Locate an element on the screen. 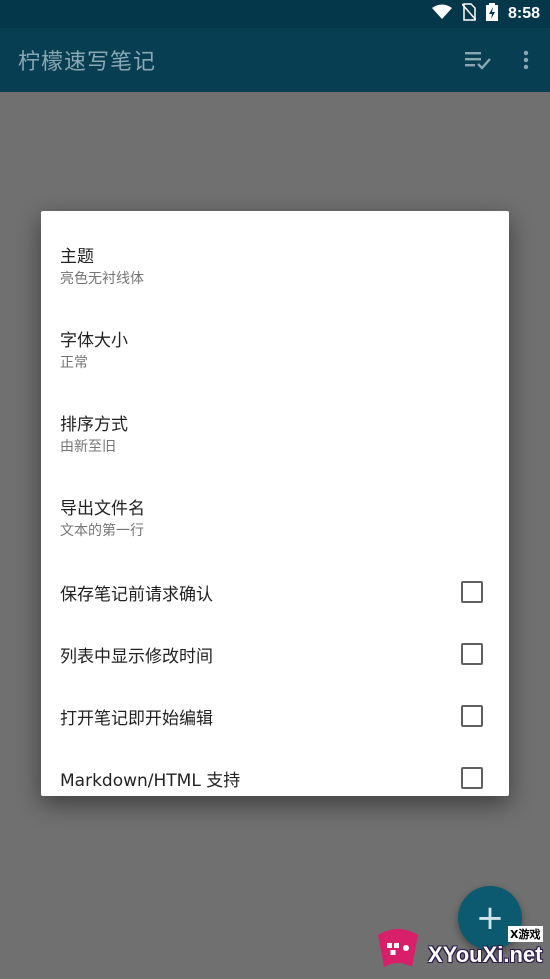 The width and height of the screenshot is (550, 979). watermark-small-text: X游戏 is located at coordinates (525, 934).